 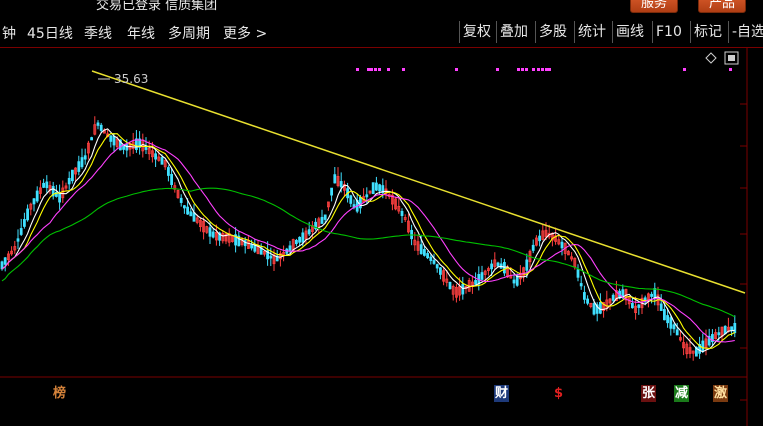 What do you see at coordinates (513, 32) in the screenshot?
I see `overlay-button: 叠加` at bounding box center [513, 32].